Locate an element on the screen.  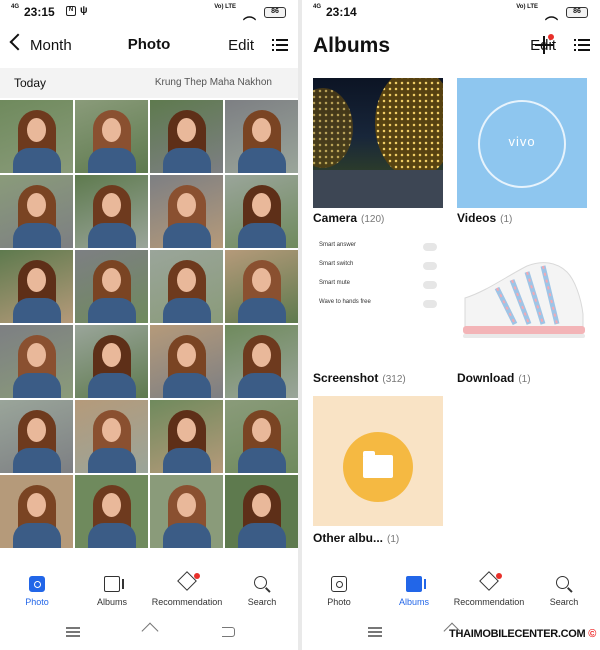
albums-icon is located at coordinates (416, 584).